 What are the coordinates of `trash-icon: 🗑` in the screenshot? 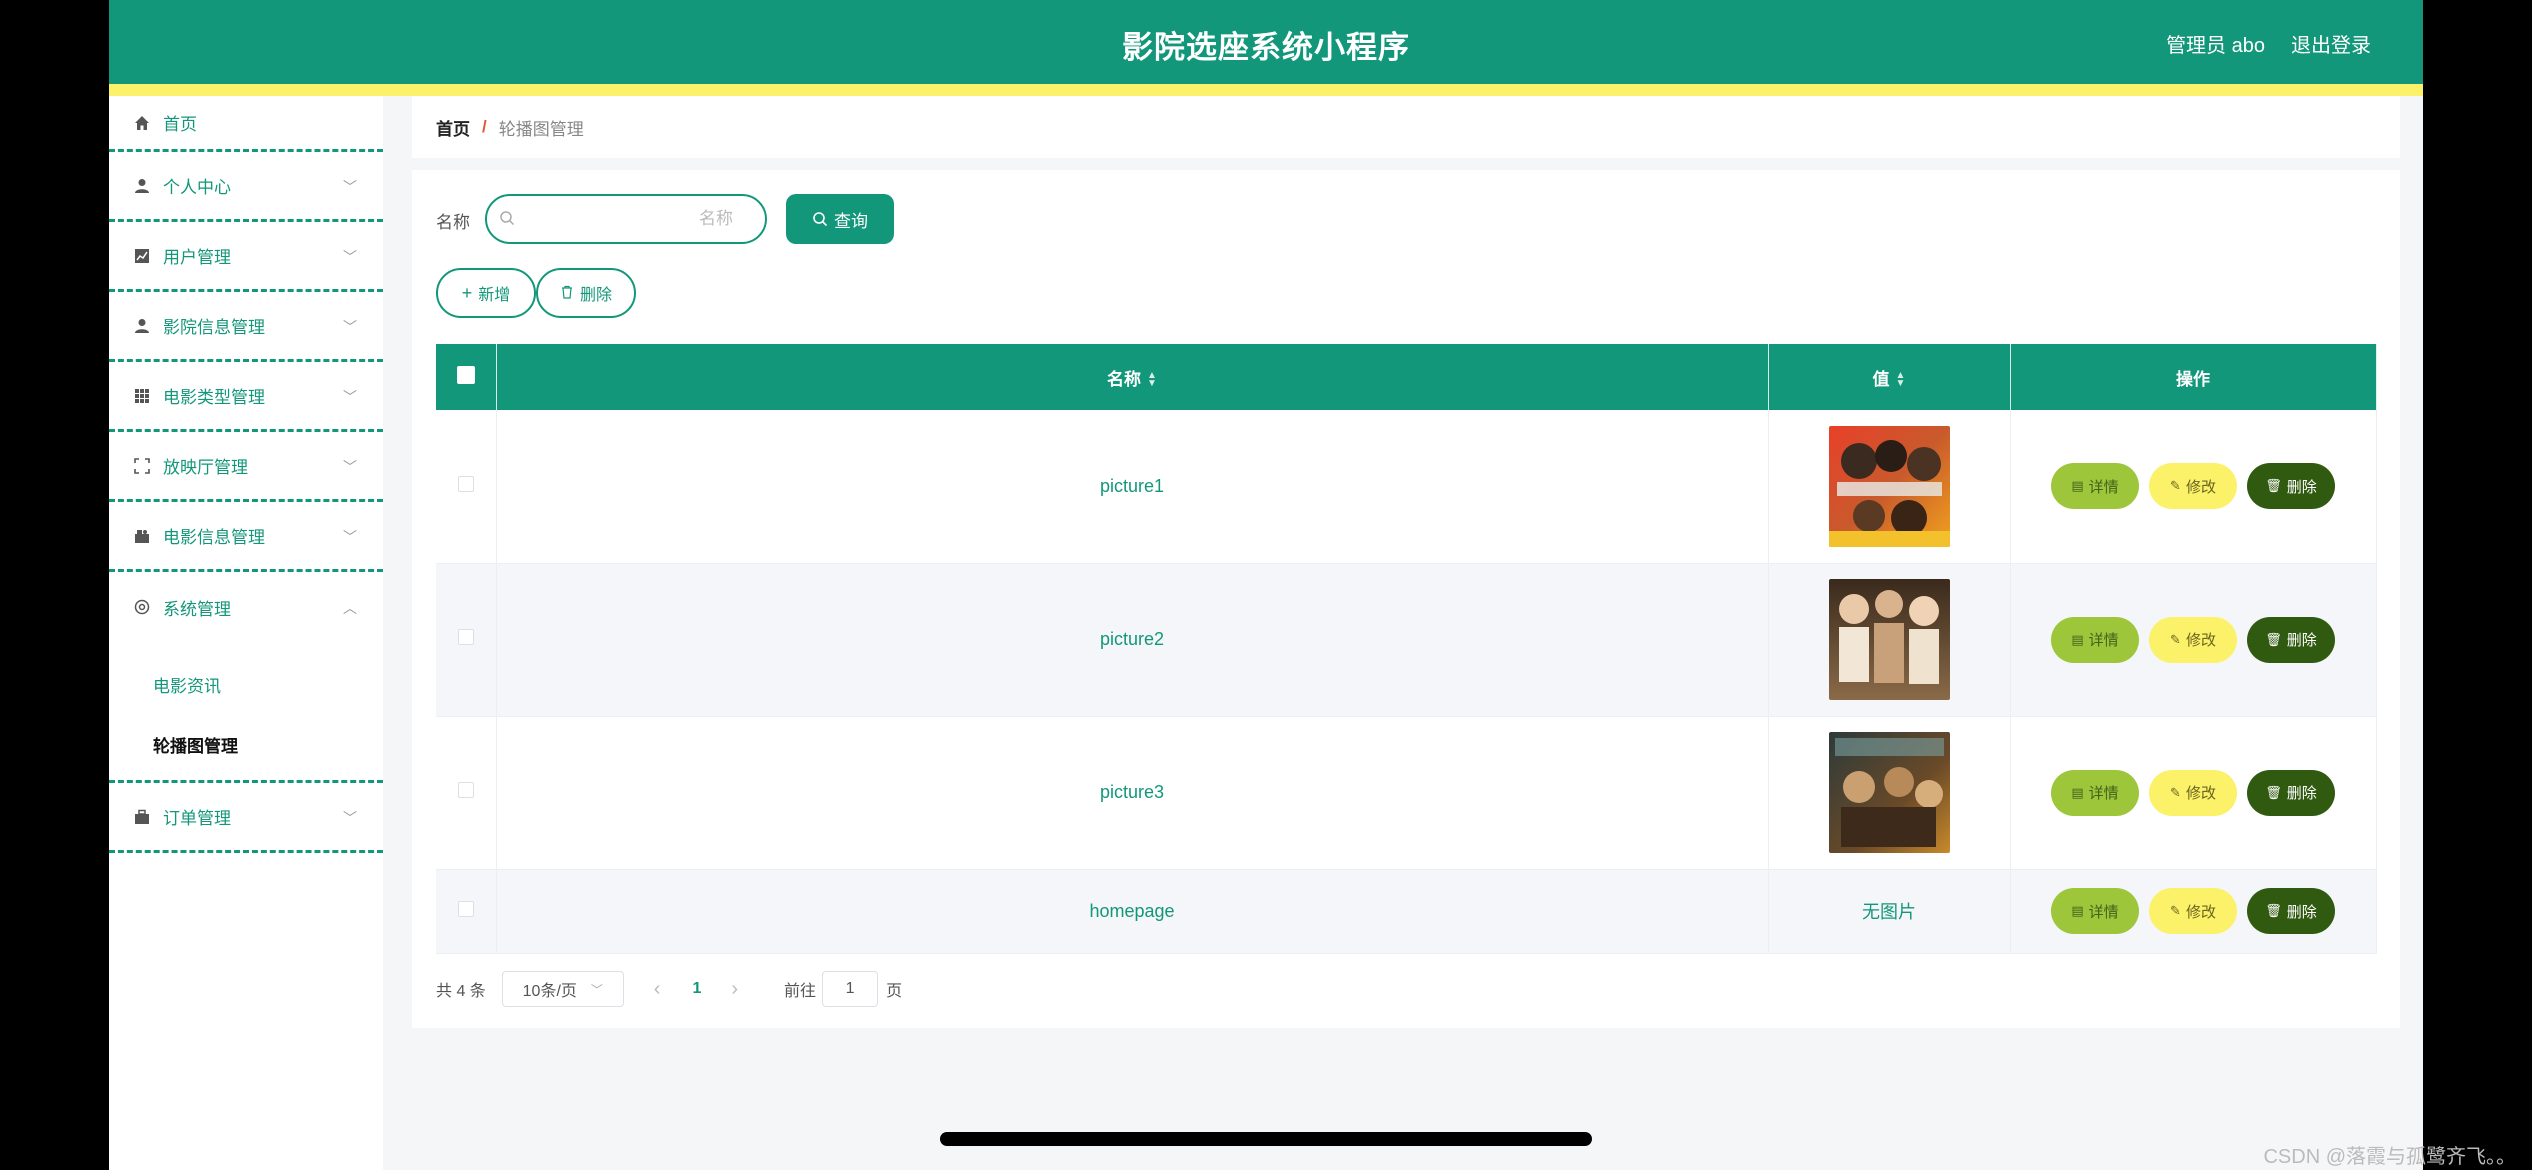 It's located at (2273, 910).